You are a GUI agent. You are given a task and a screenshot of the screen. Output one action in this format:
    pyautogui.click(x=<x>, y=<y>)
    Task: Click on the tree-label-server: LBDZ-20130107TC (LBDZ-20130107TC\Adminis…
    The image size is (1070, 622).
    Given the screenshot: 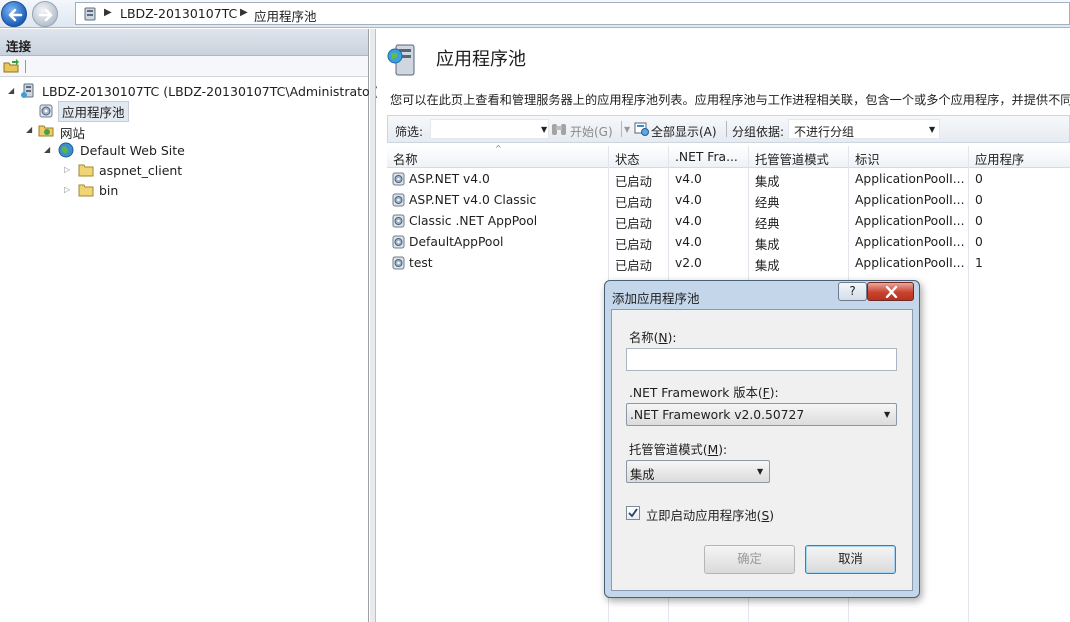 What is the action you would take?
    pyautogui.click(x=211, y=91)
    